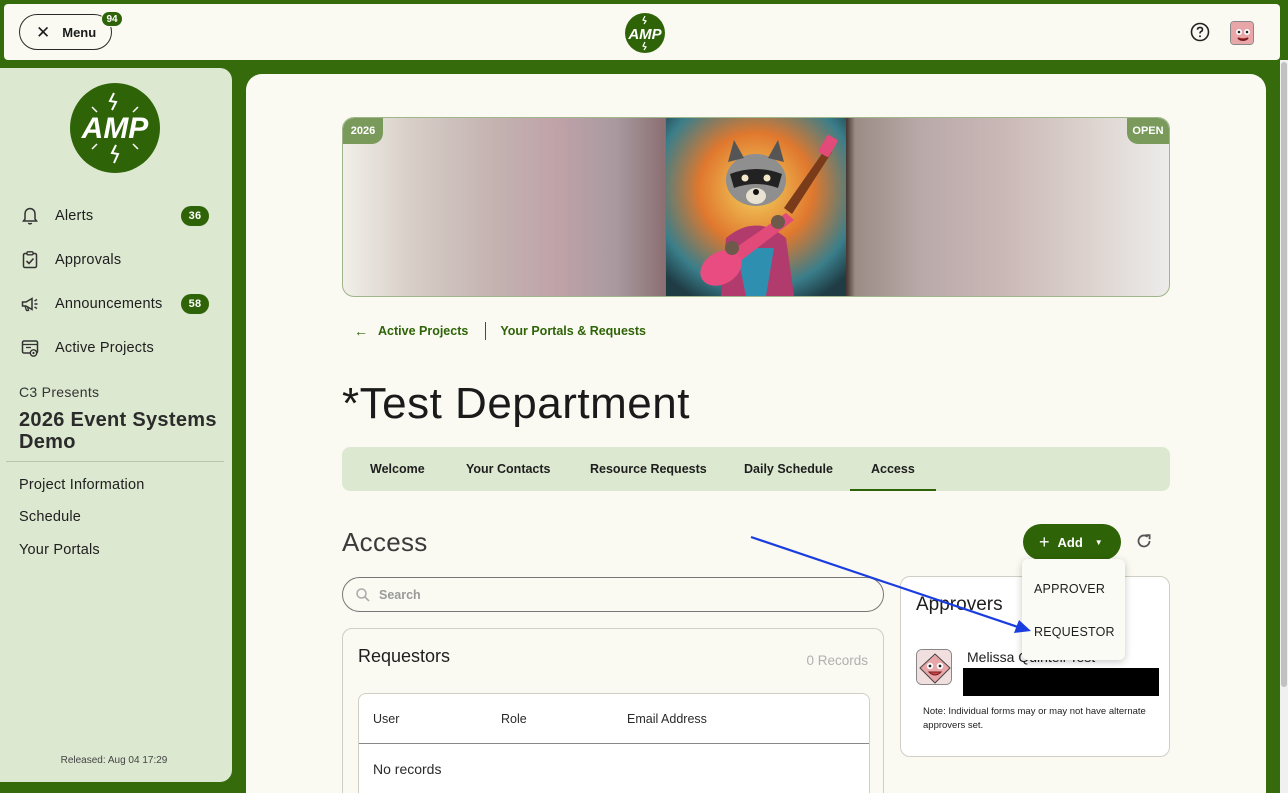 This screenshot has width=1288, height=793. I want to click on tab-resource-requests: Resource Requests, so click(648, 469).